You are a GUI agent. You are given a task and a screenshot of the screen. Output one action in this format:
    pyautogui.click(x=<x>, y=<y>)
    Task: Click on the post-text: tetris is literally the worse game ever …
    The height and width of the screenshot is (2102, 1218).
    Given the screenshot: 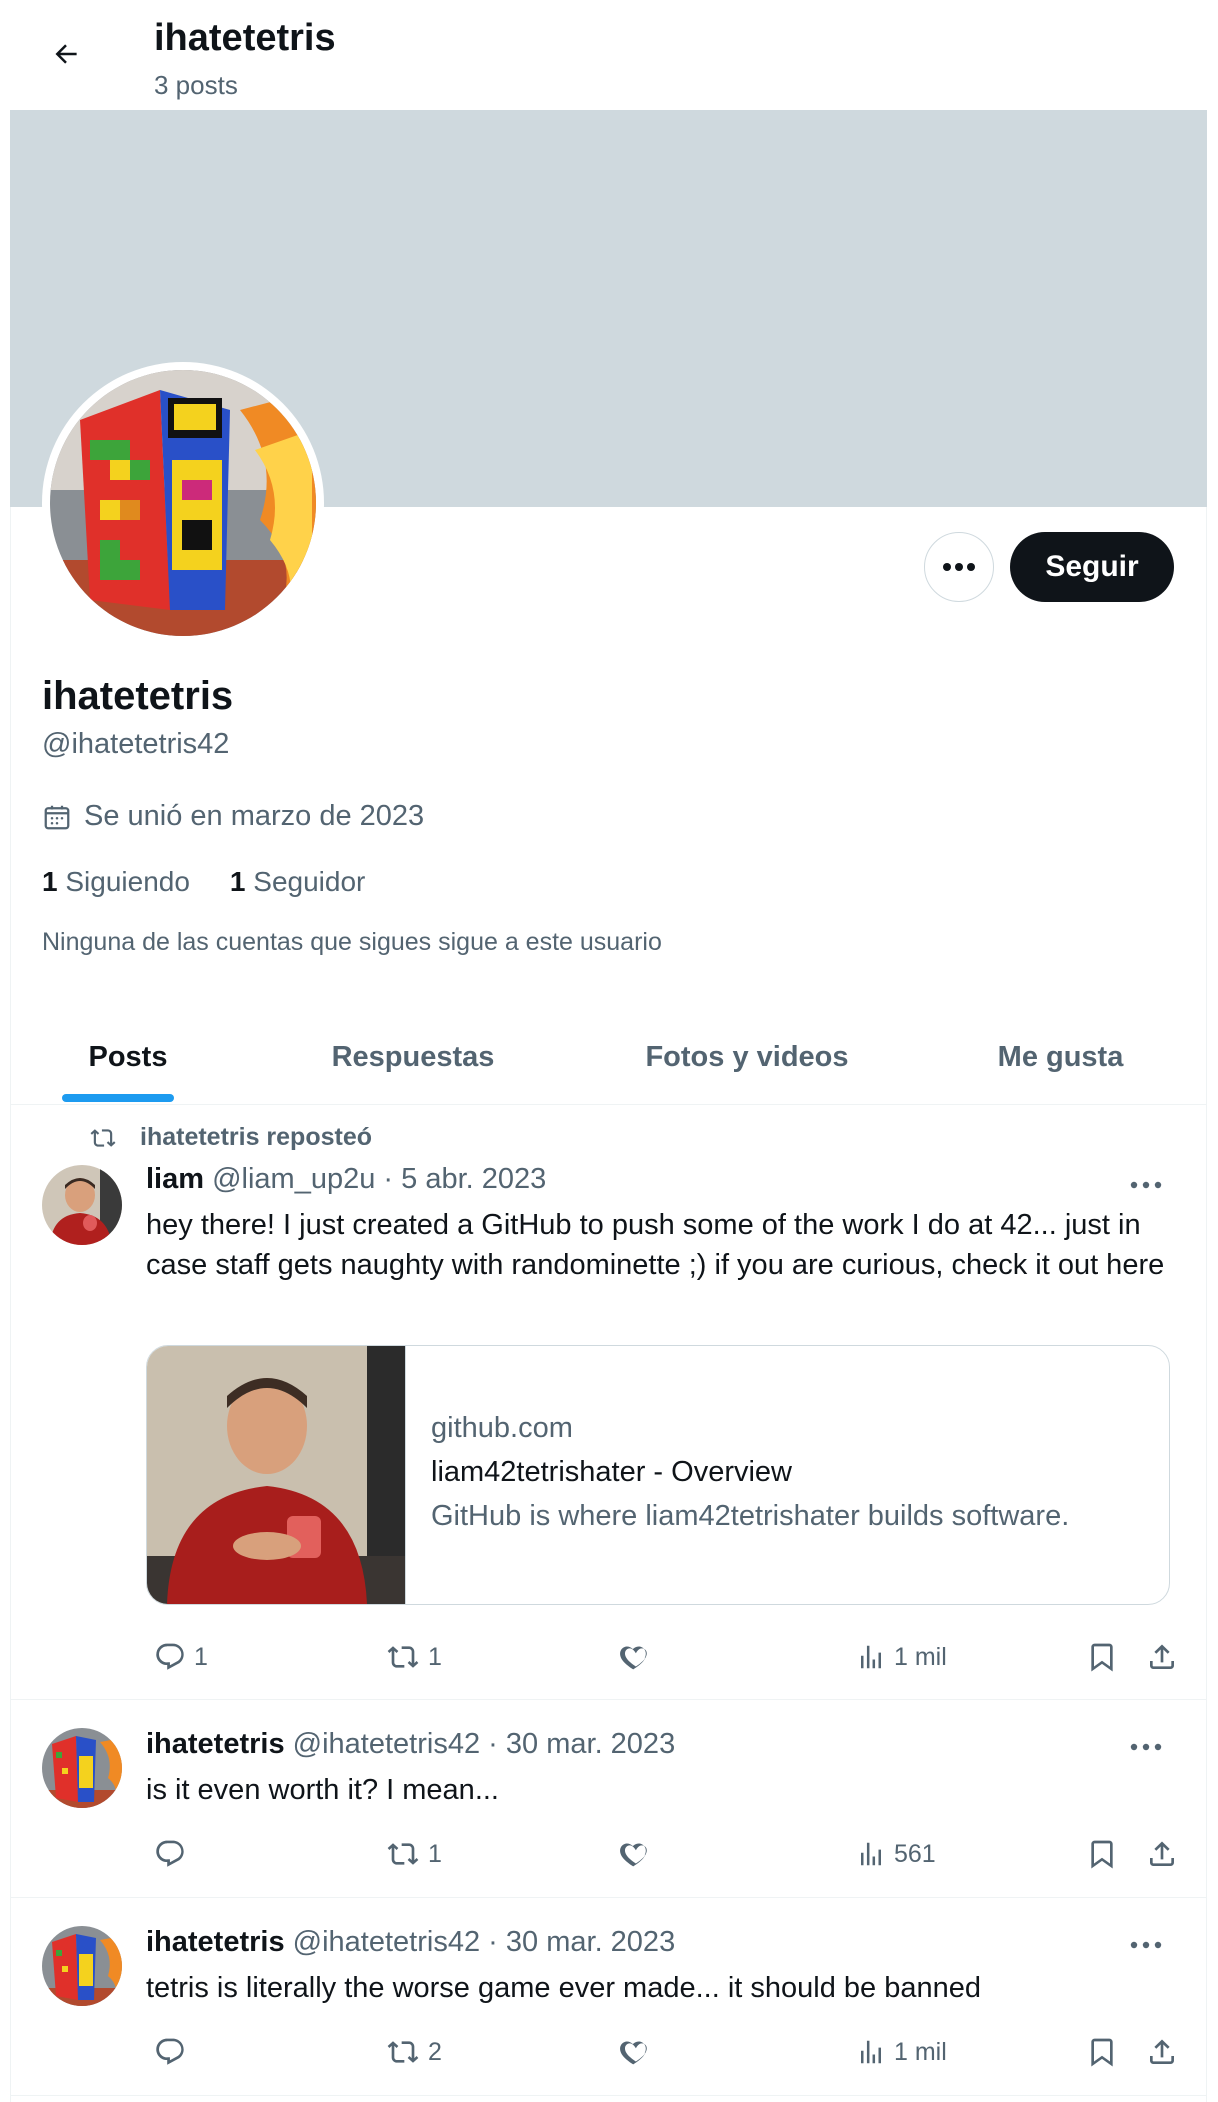 What is the action you would take?
    pyautogui.click(x=563, y=1988)
    